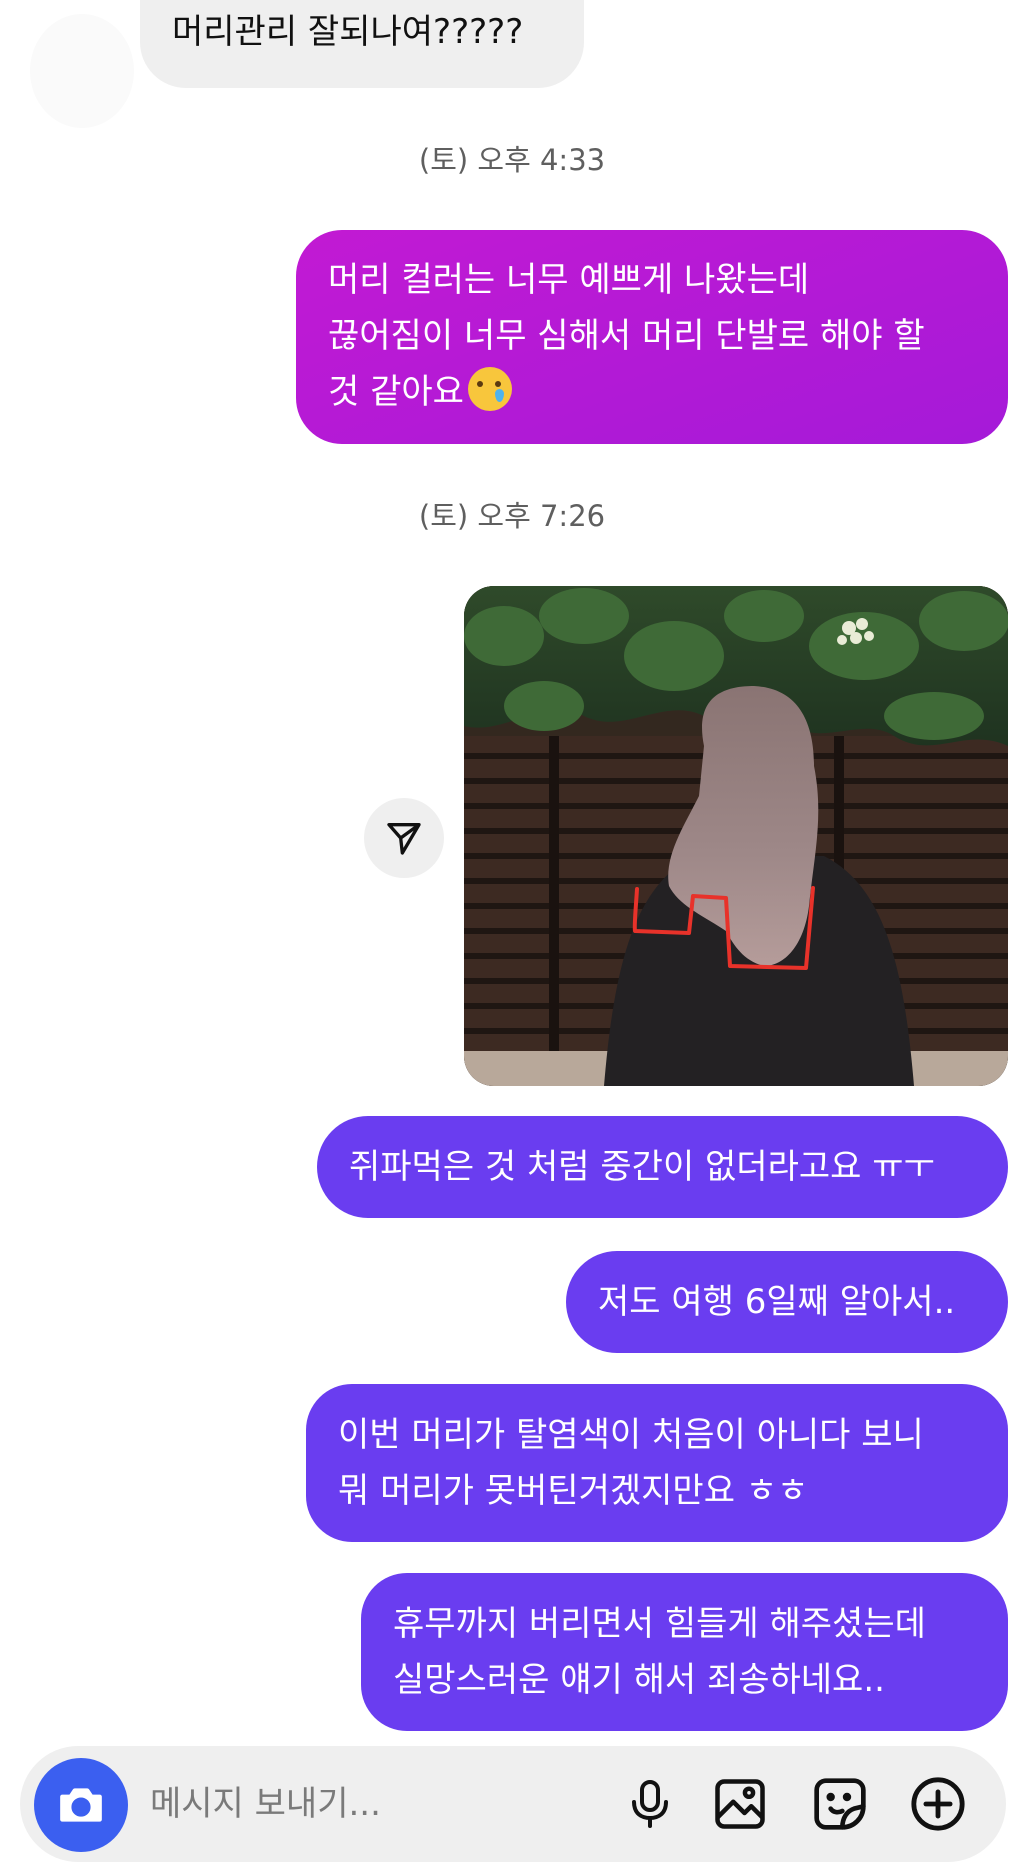 Image resolution: width=1024 pixels, height=1874 pixels. I want to click on message-text: 머리관리 잘되나여?????, so click(348, 32).